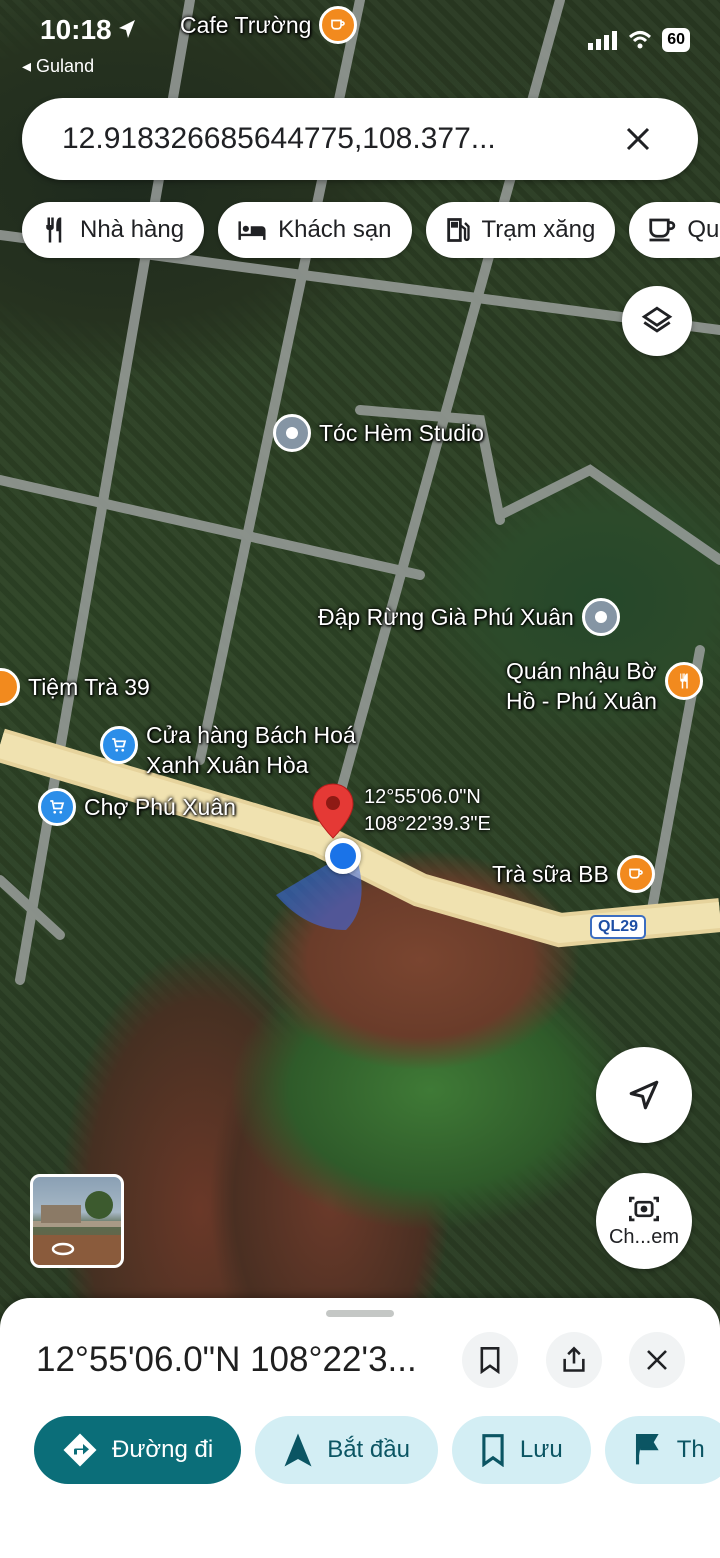 The height and width of the screenshot is (1558, 720). I want to click on poi-label-line1: Quán nhậu Bờ, so click(581, 671).